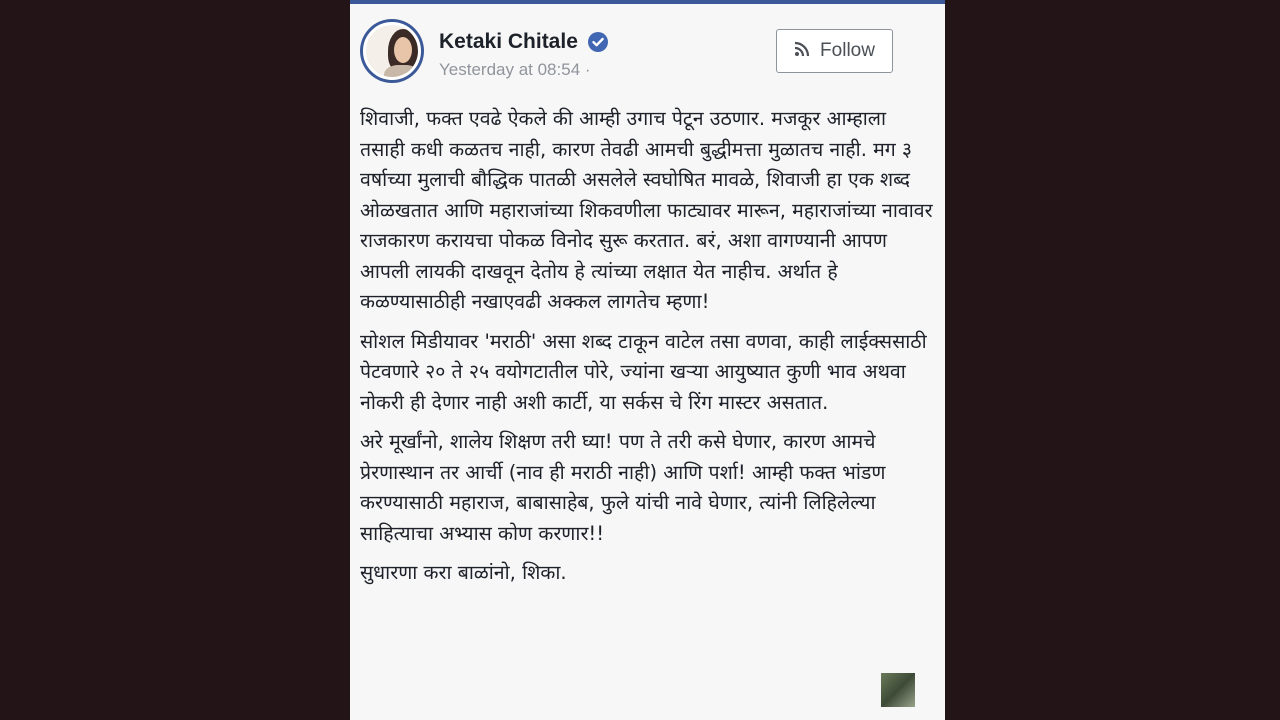 The image size is (1280, 720). I want to click on top-accent-bar, so click(647, 2).